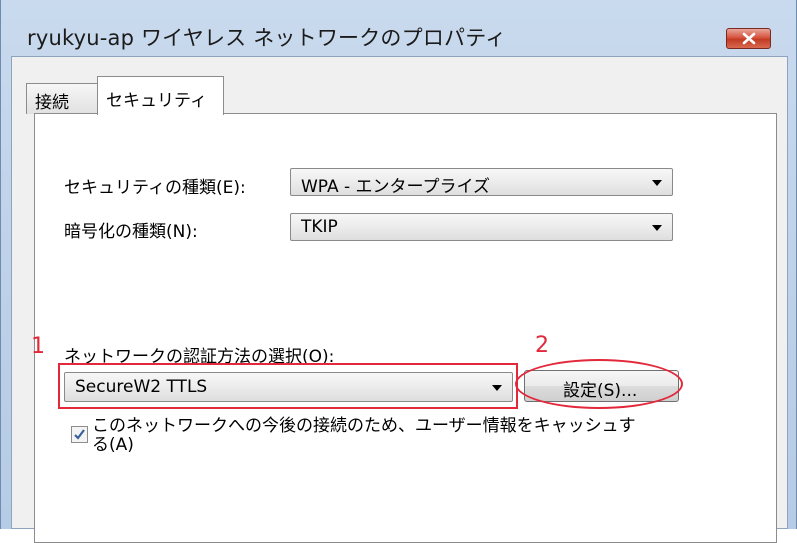 The image size is (797, 543). I want to click on security-type-dropdown: WPA - エンタープライズ, so click(481, 182).